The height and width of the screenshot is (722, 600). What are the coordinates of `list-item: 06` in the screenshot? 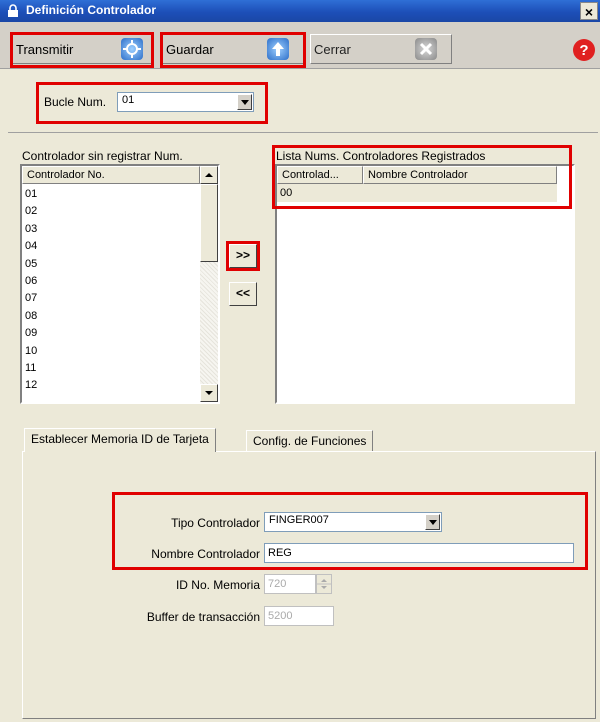 It's located at (29, 281).